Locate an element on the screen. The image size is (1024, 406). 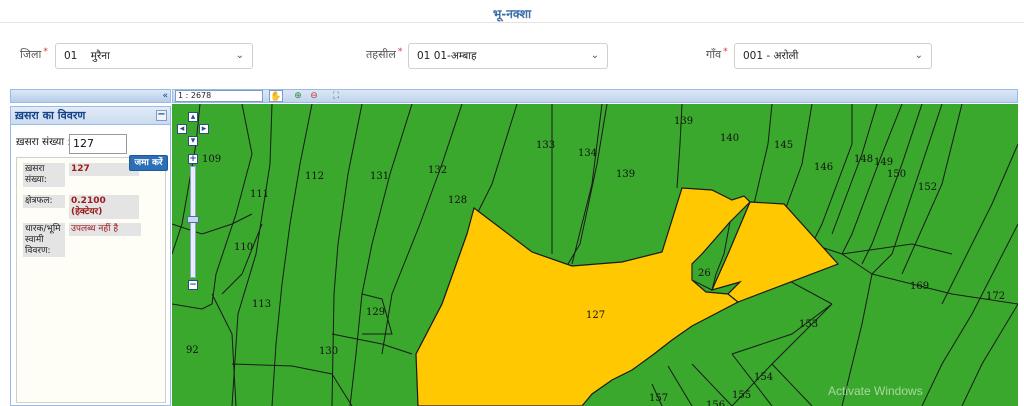
parcel-label: 145 is located at coordinates (783, 145).